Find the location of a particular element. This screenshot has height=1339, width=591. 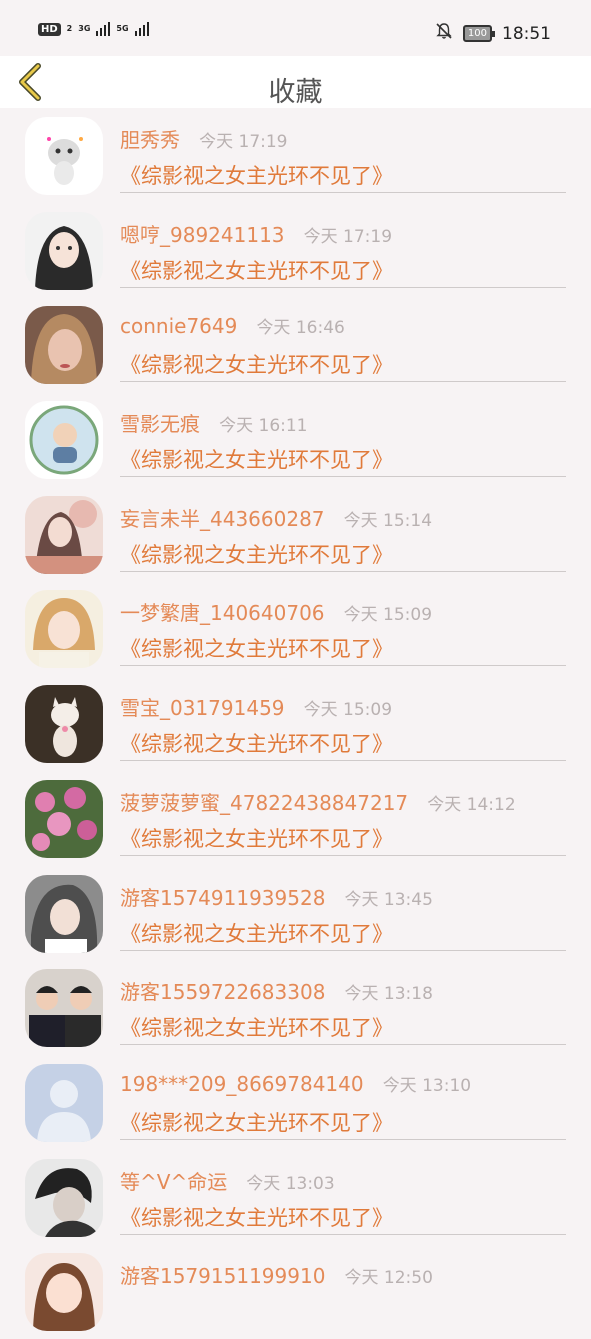

timestamp: 今天 13:03 is located at coordinates (290, 1183).